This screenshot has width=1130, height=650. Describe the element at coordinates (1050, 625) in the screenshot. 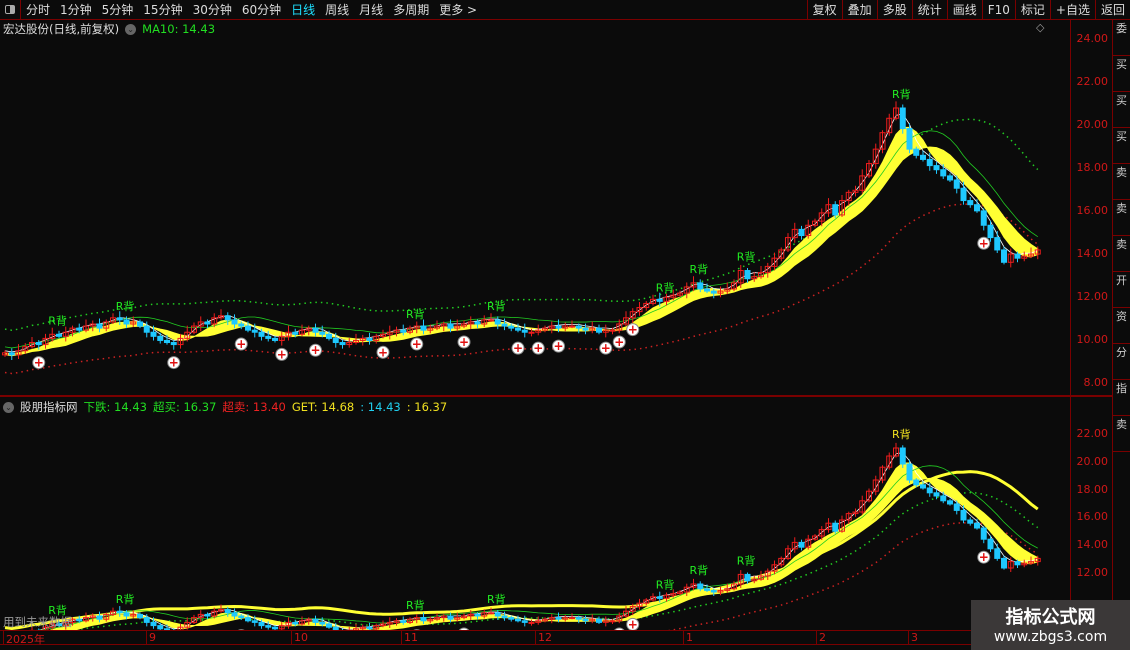

I see `watermark: 指标公式网 www.zbgs3.com` at that location.